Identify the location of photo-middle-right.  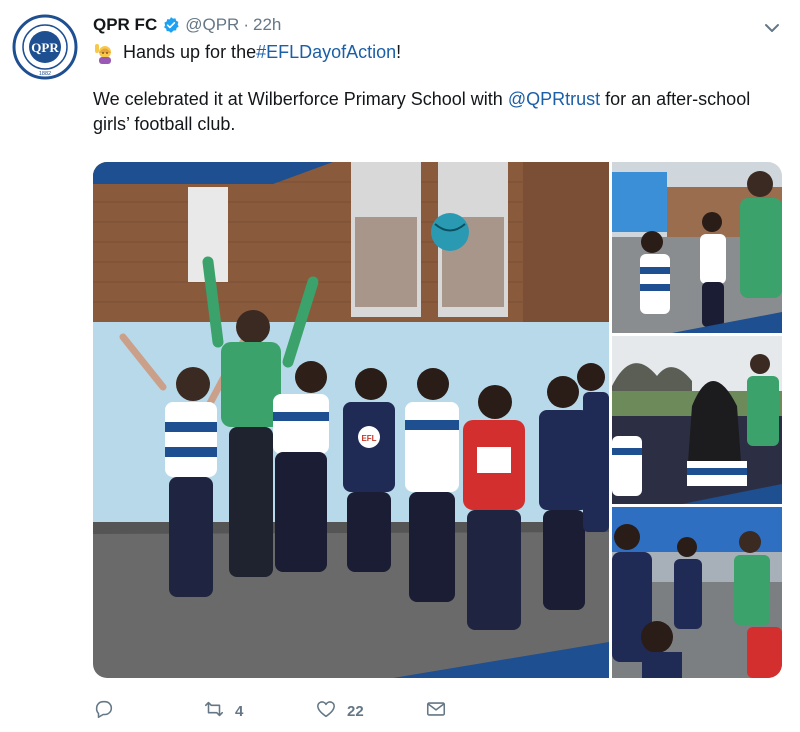
(697, 420).